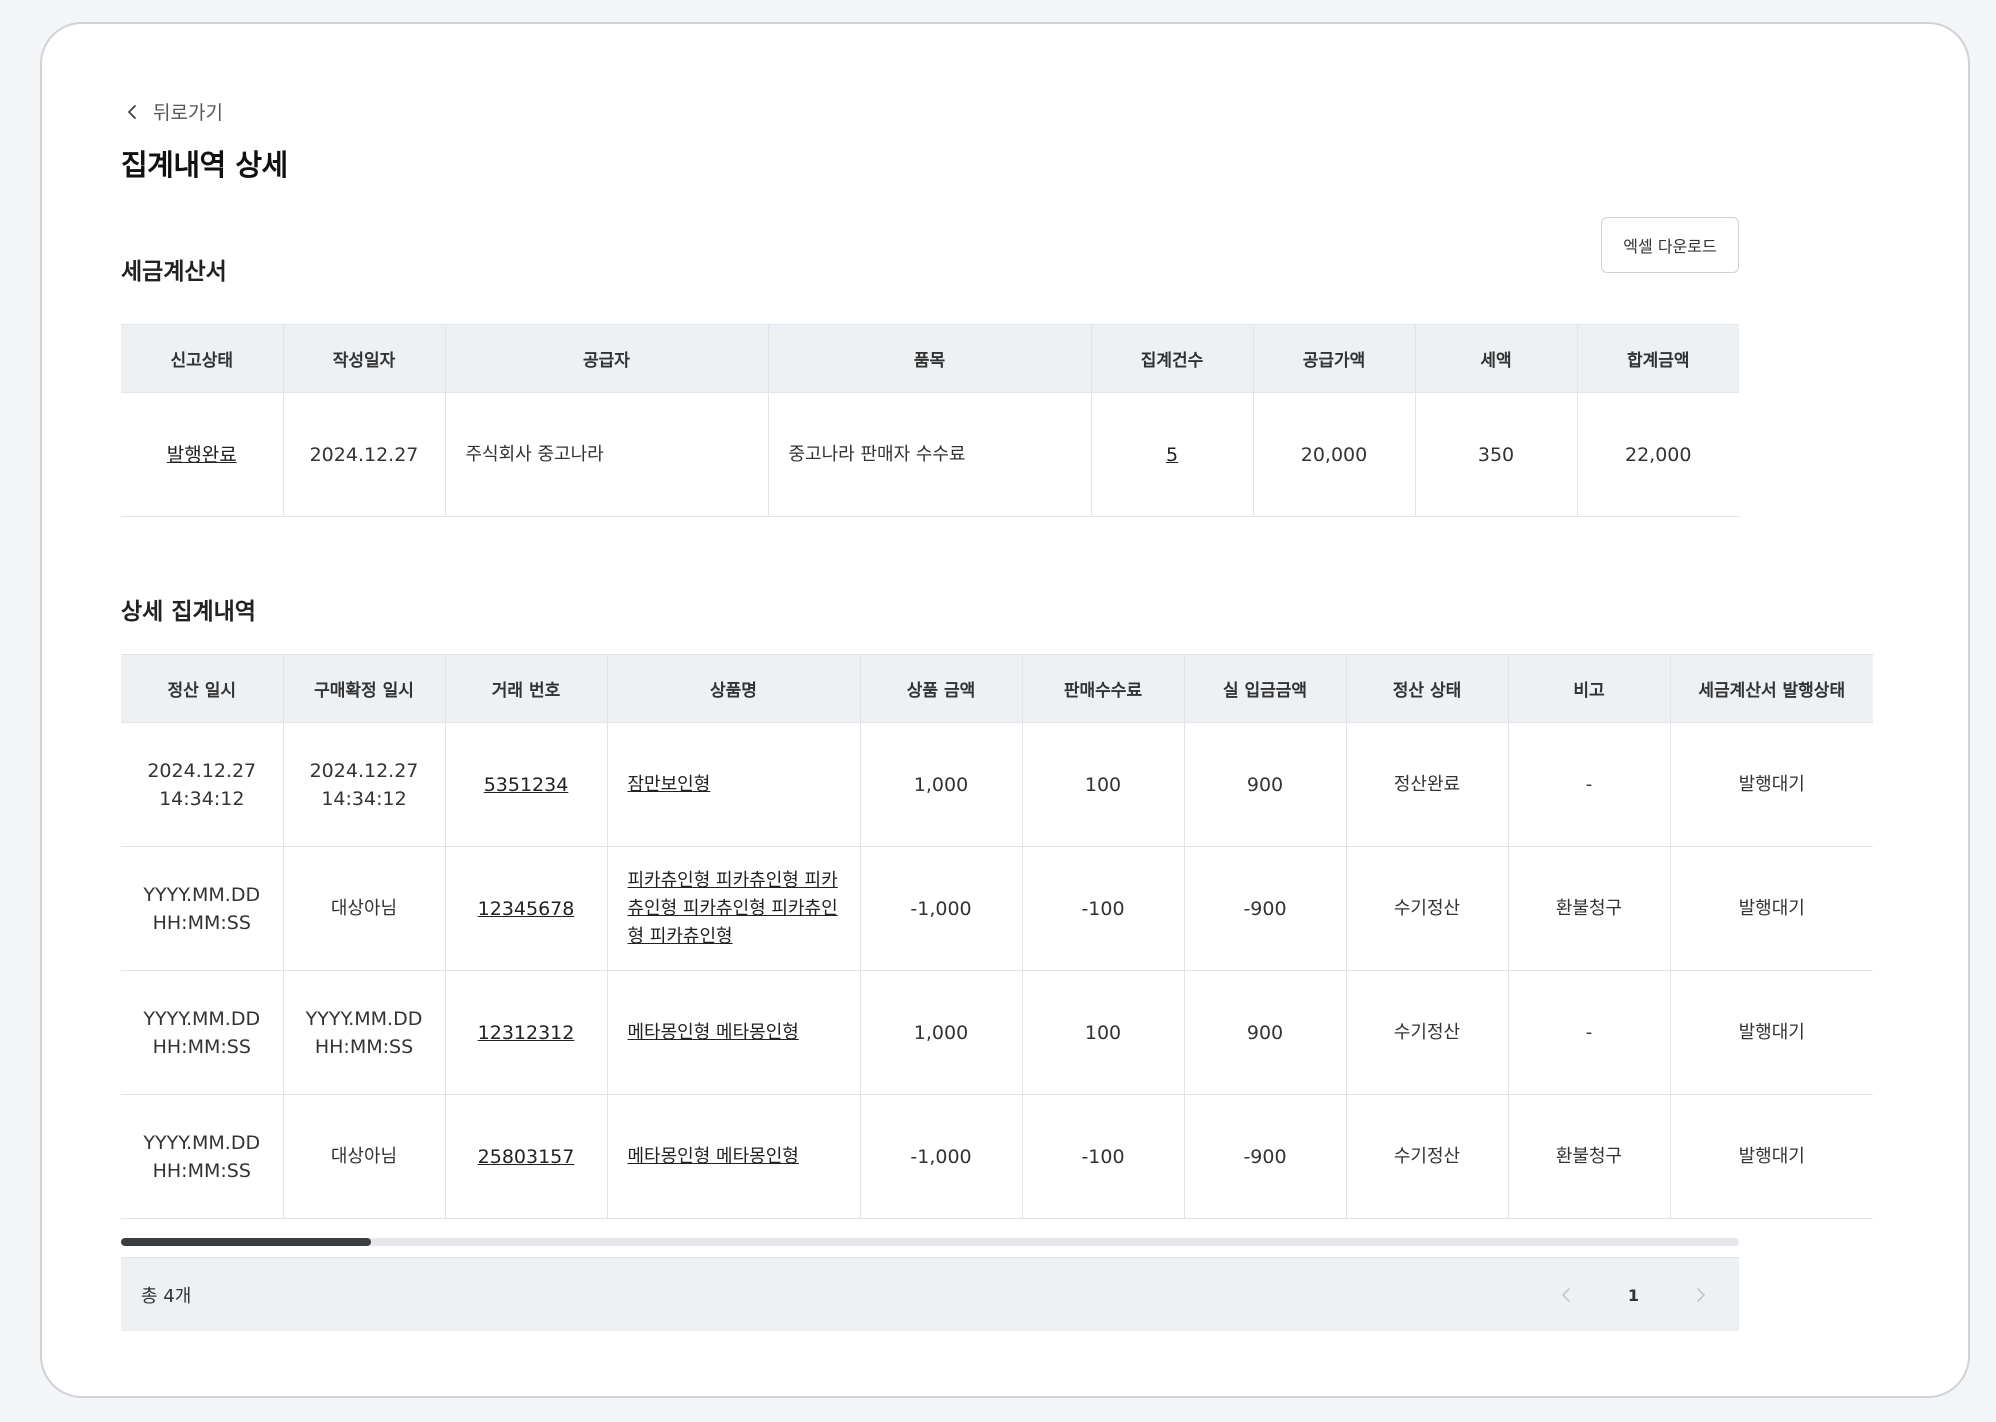 Image resolution: width=1996 pixels, height=1422 pixels. Describe the element at coordinates (202, 688) in the screenshot. I see `column-header: 정산 일시` at that location.